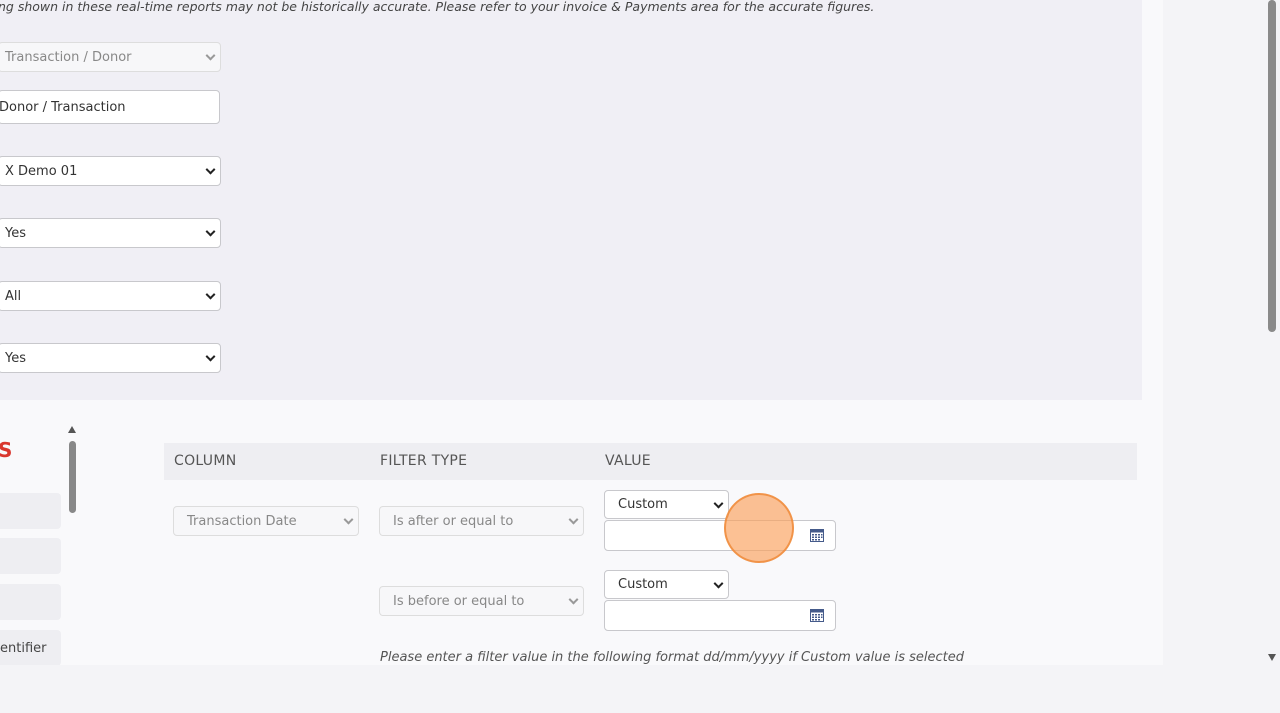 The width and height of the screenshot is (1280, 713). I want to click on option-2-value: All, so click(13, 296).